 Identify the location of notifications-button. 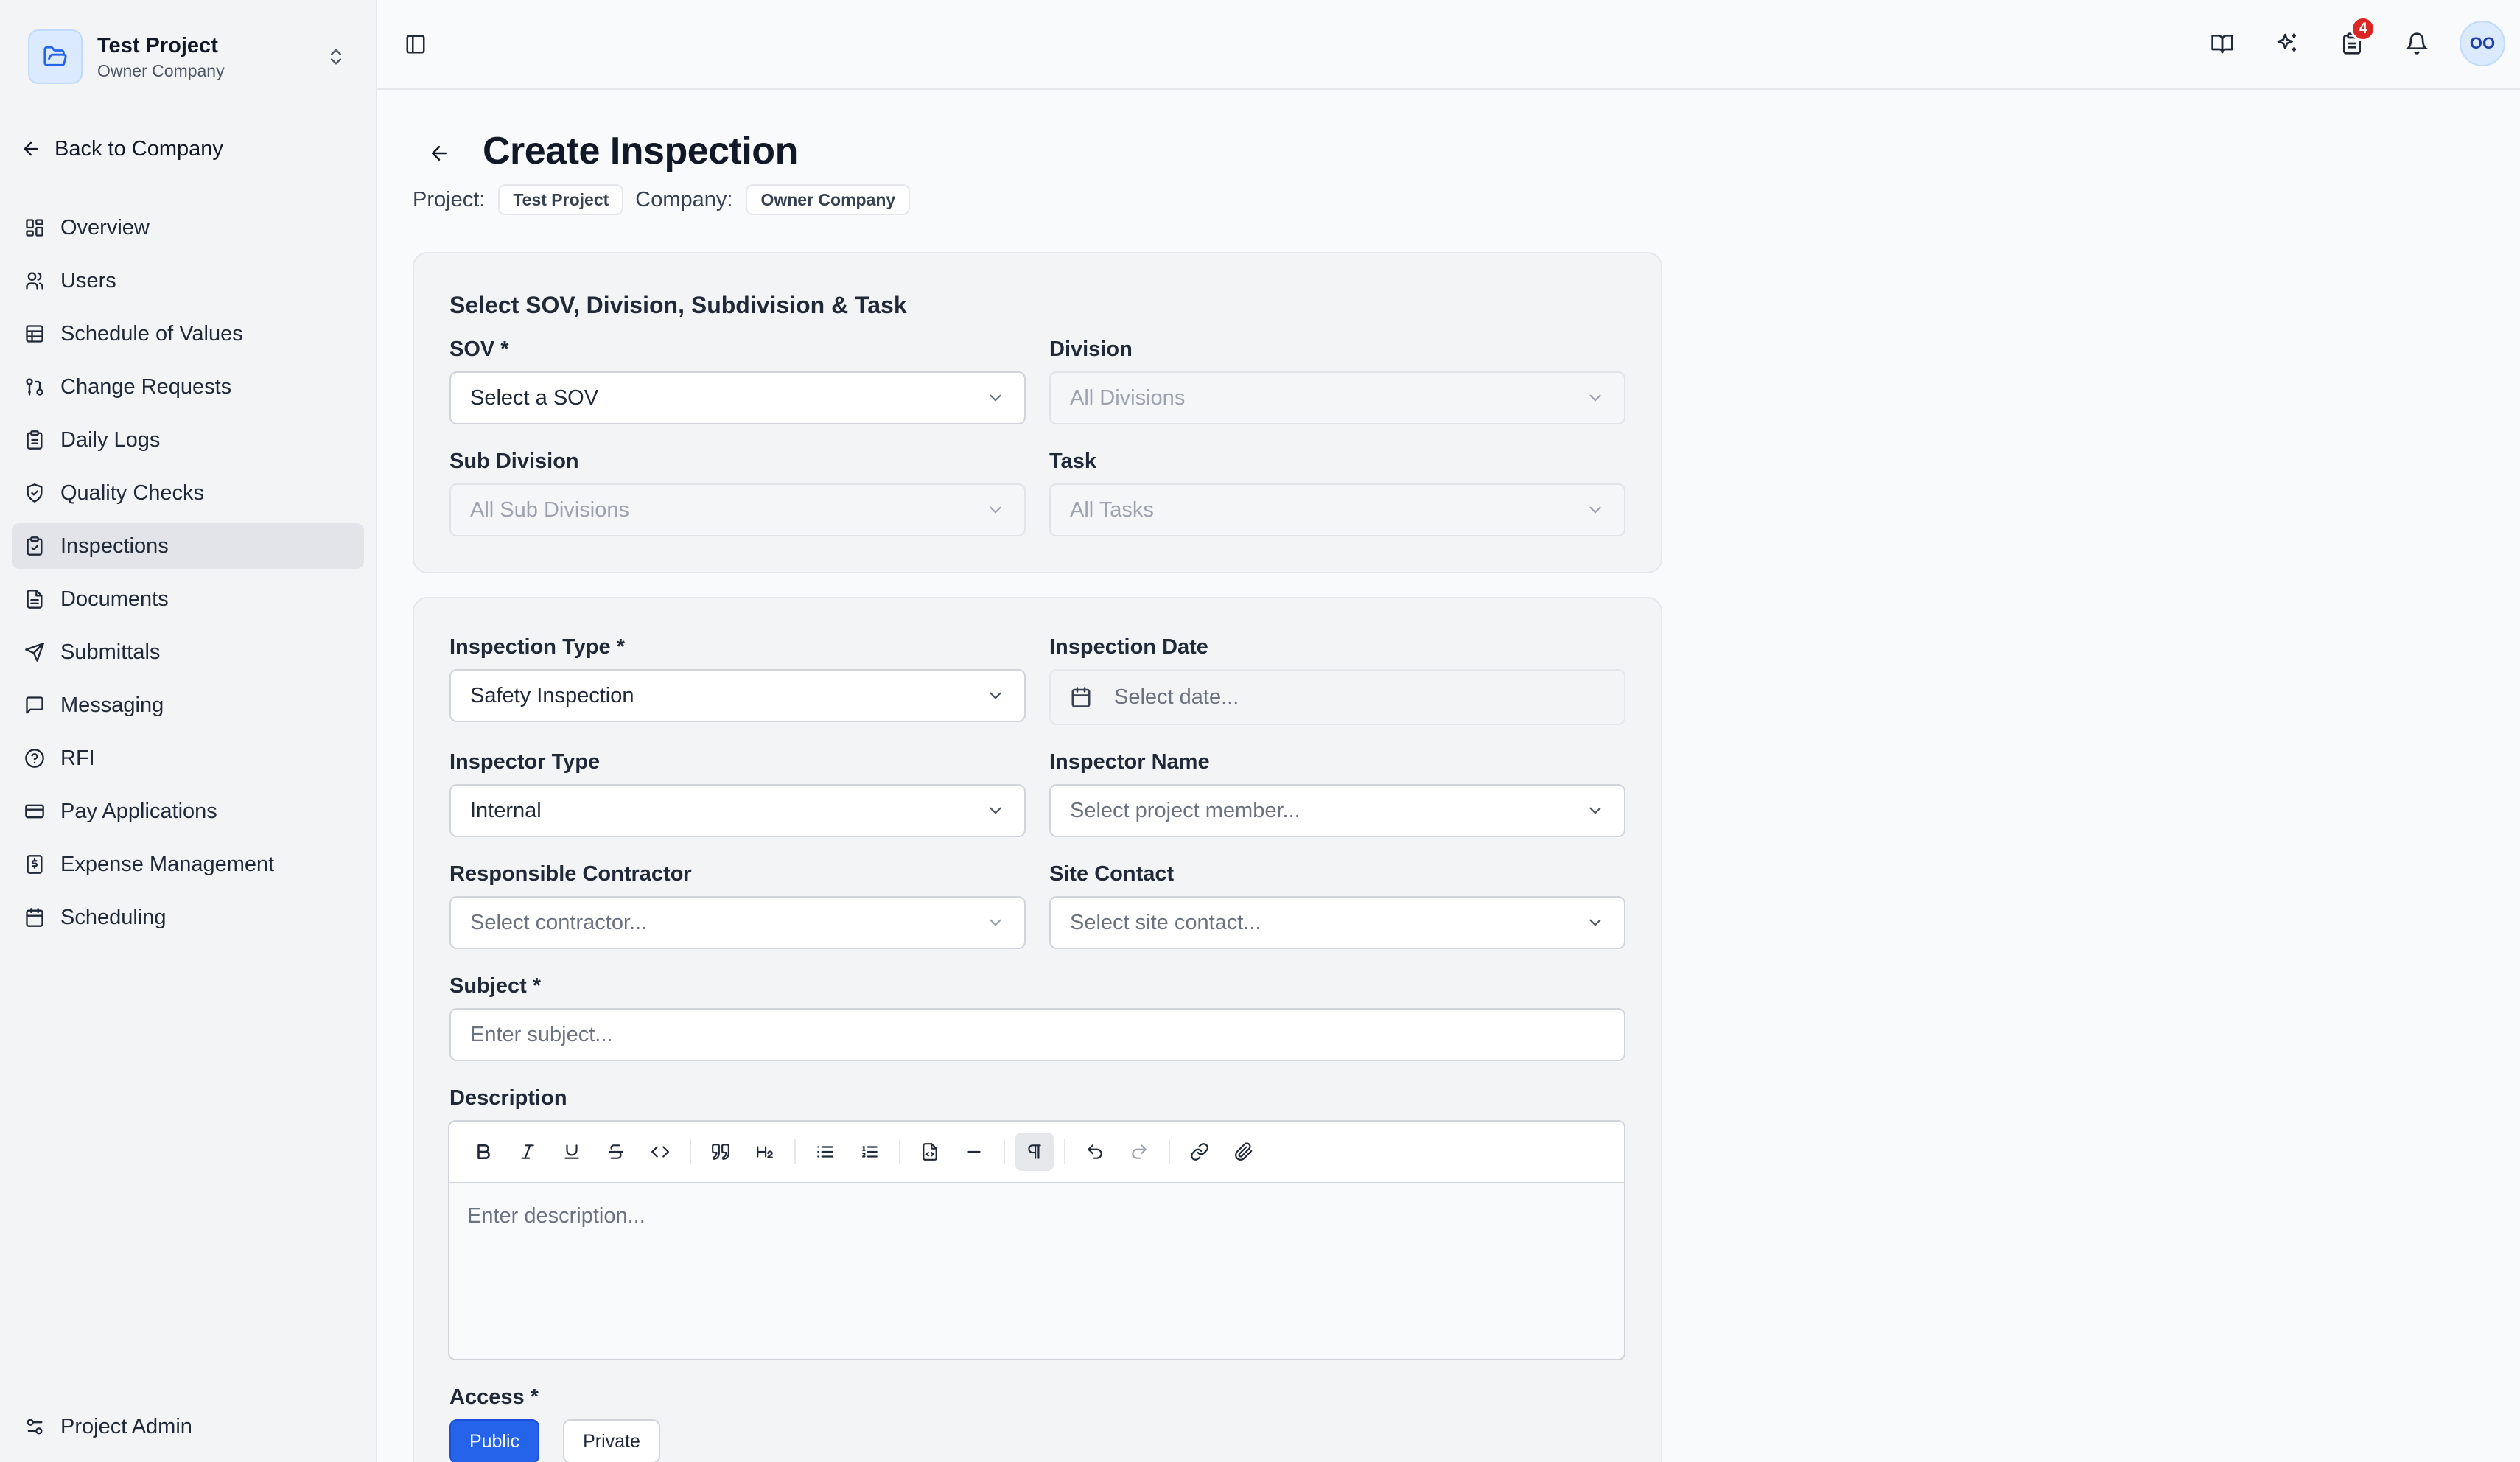
(2417, 43).